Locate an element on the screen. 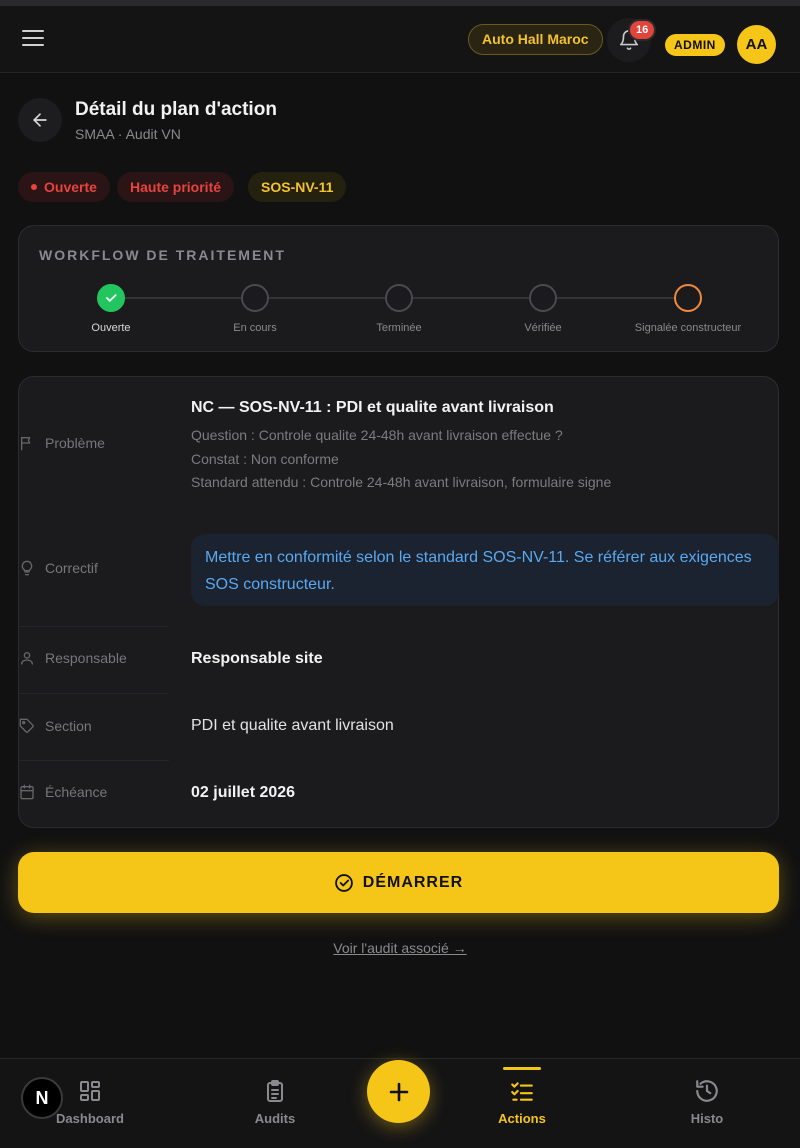  app-header: Auto Hall Maroc 16 ADMIN AA is located at coordinates (400, 39).